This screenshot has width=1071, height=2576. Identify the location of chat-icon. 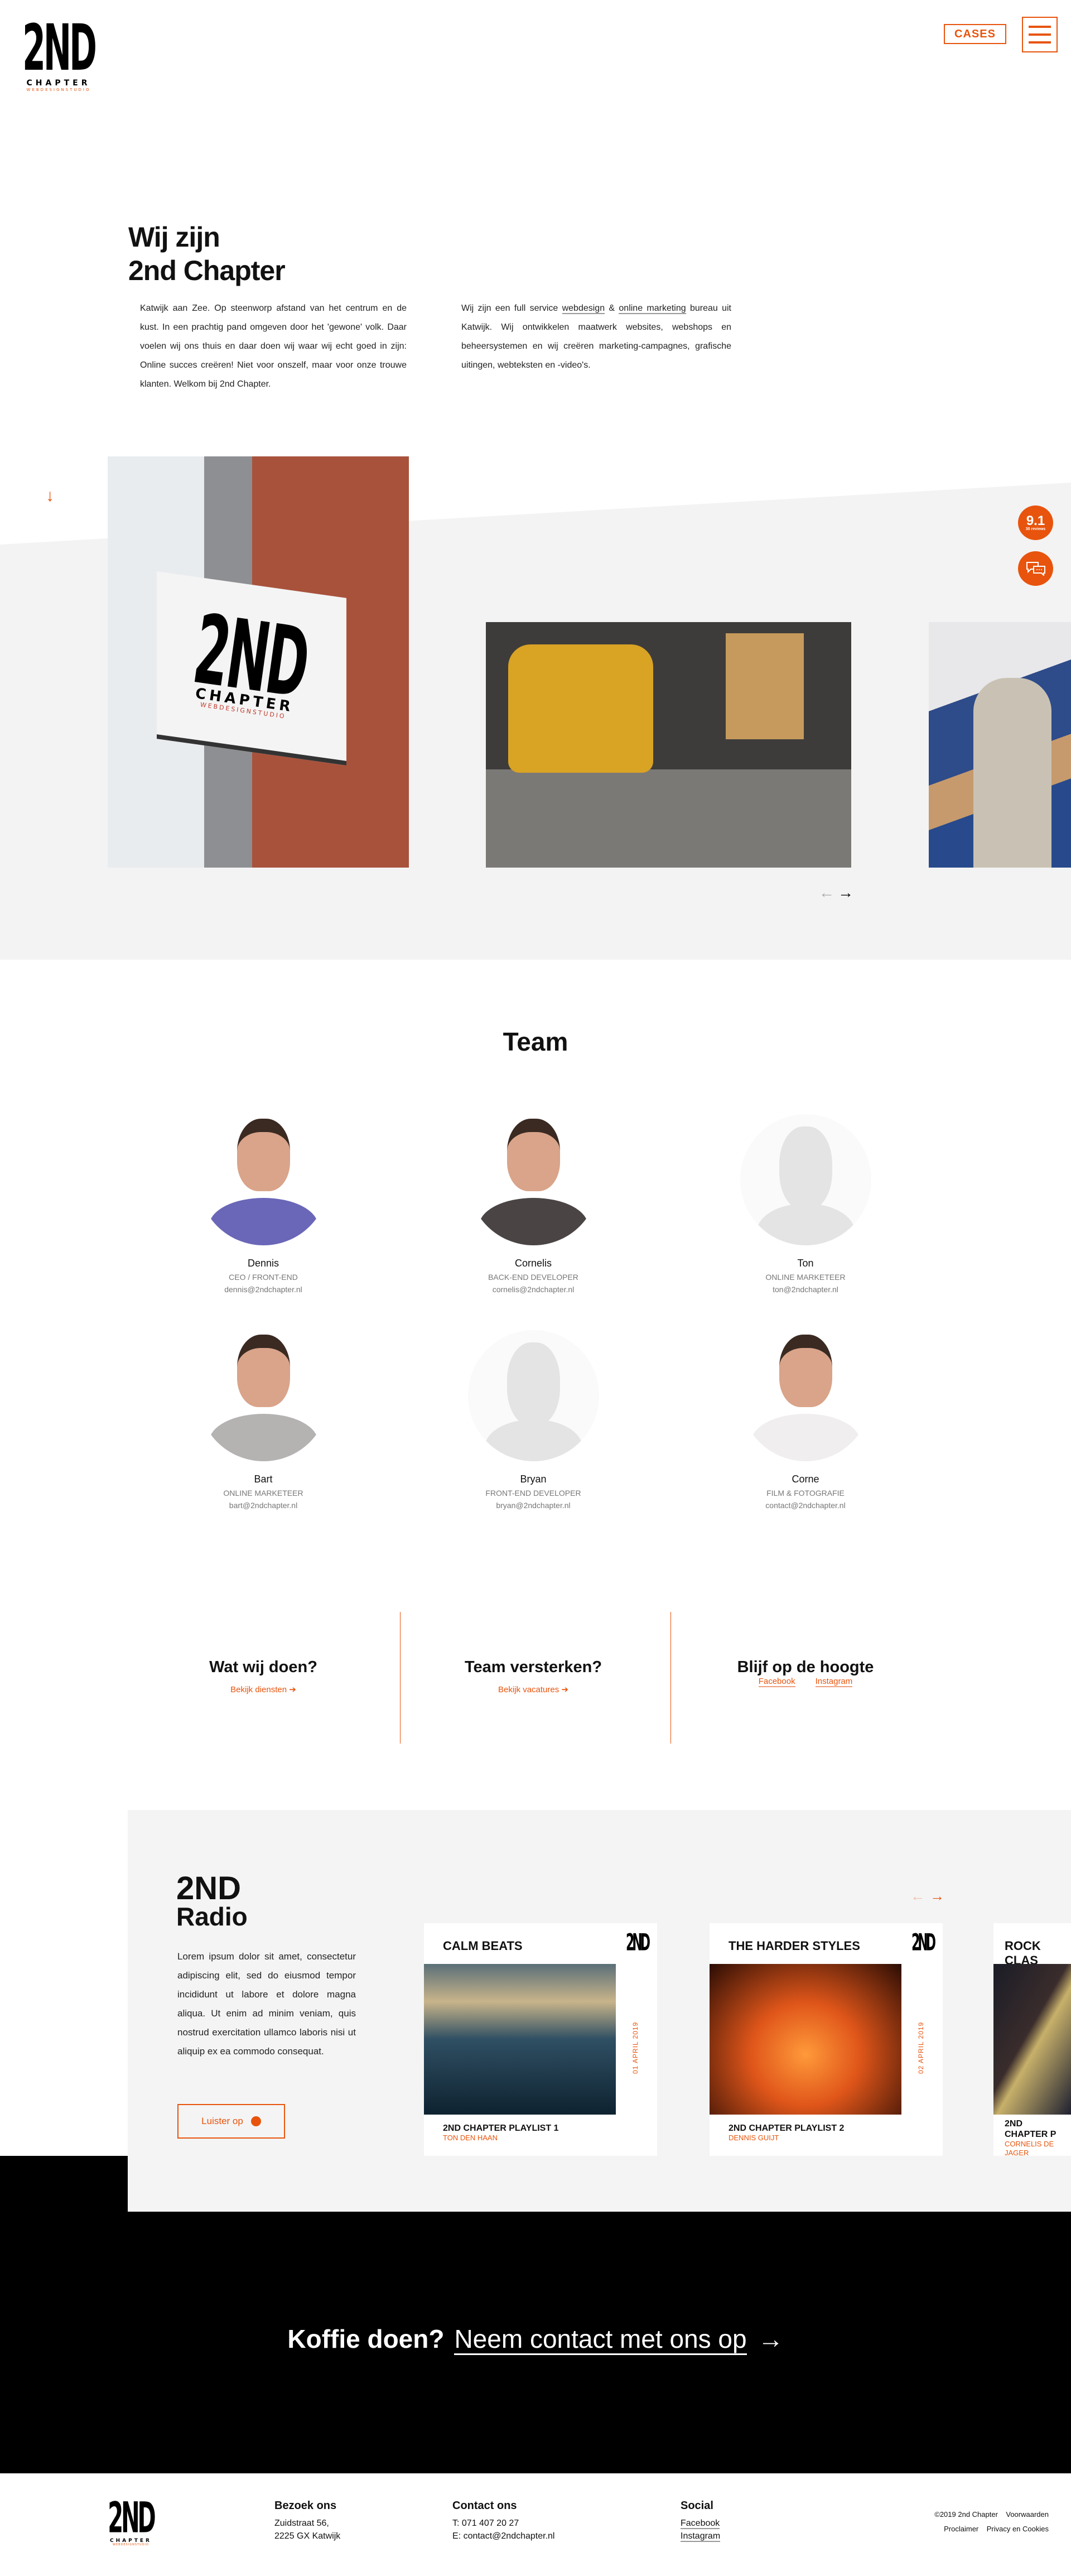
(1035, 569).